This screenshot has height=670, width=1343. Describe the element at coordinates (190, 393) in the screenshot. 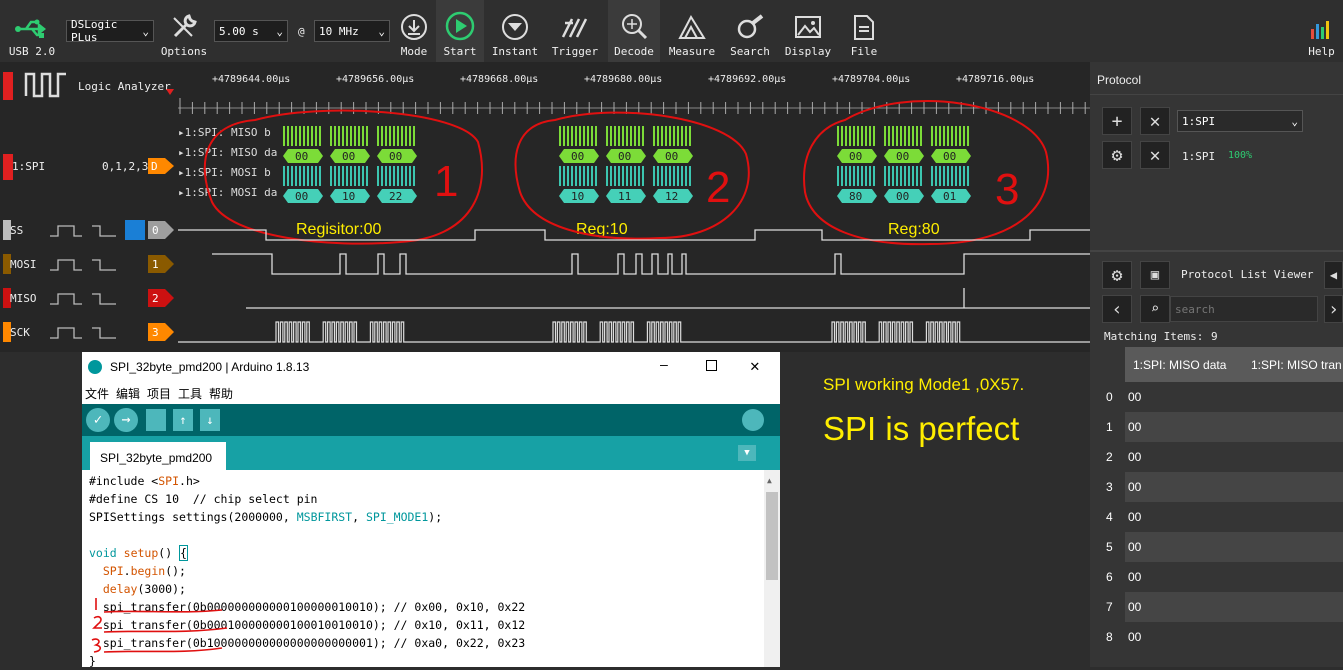

I see `menu-item: 工具` at that location.